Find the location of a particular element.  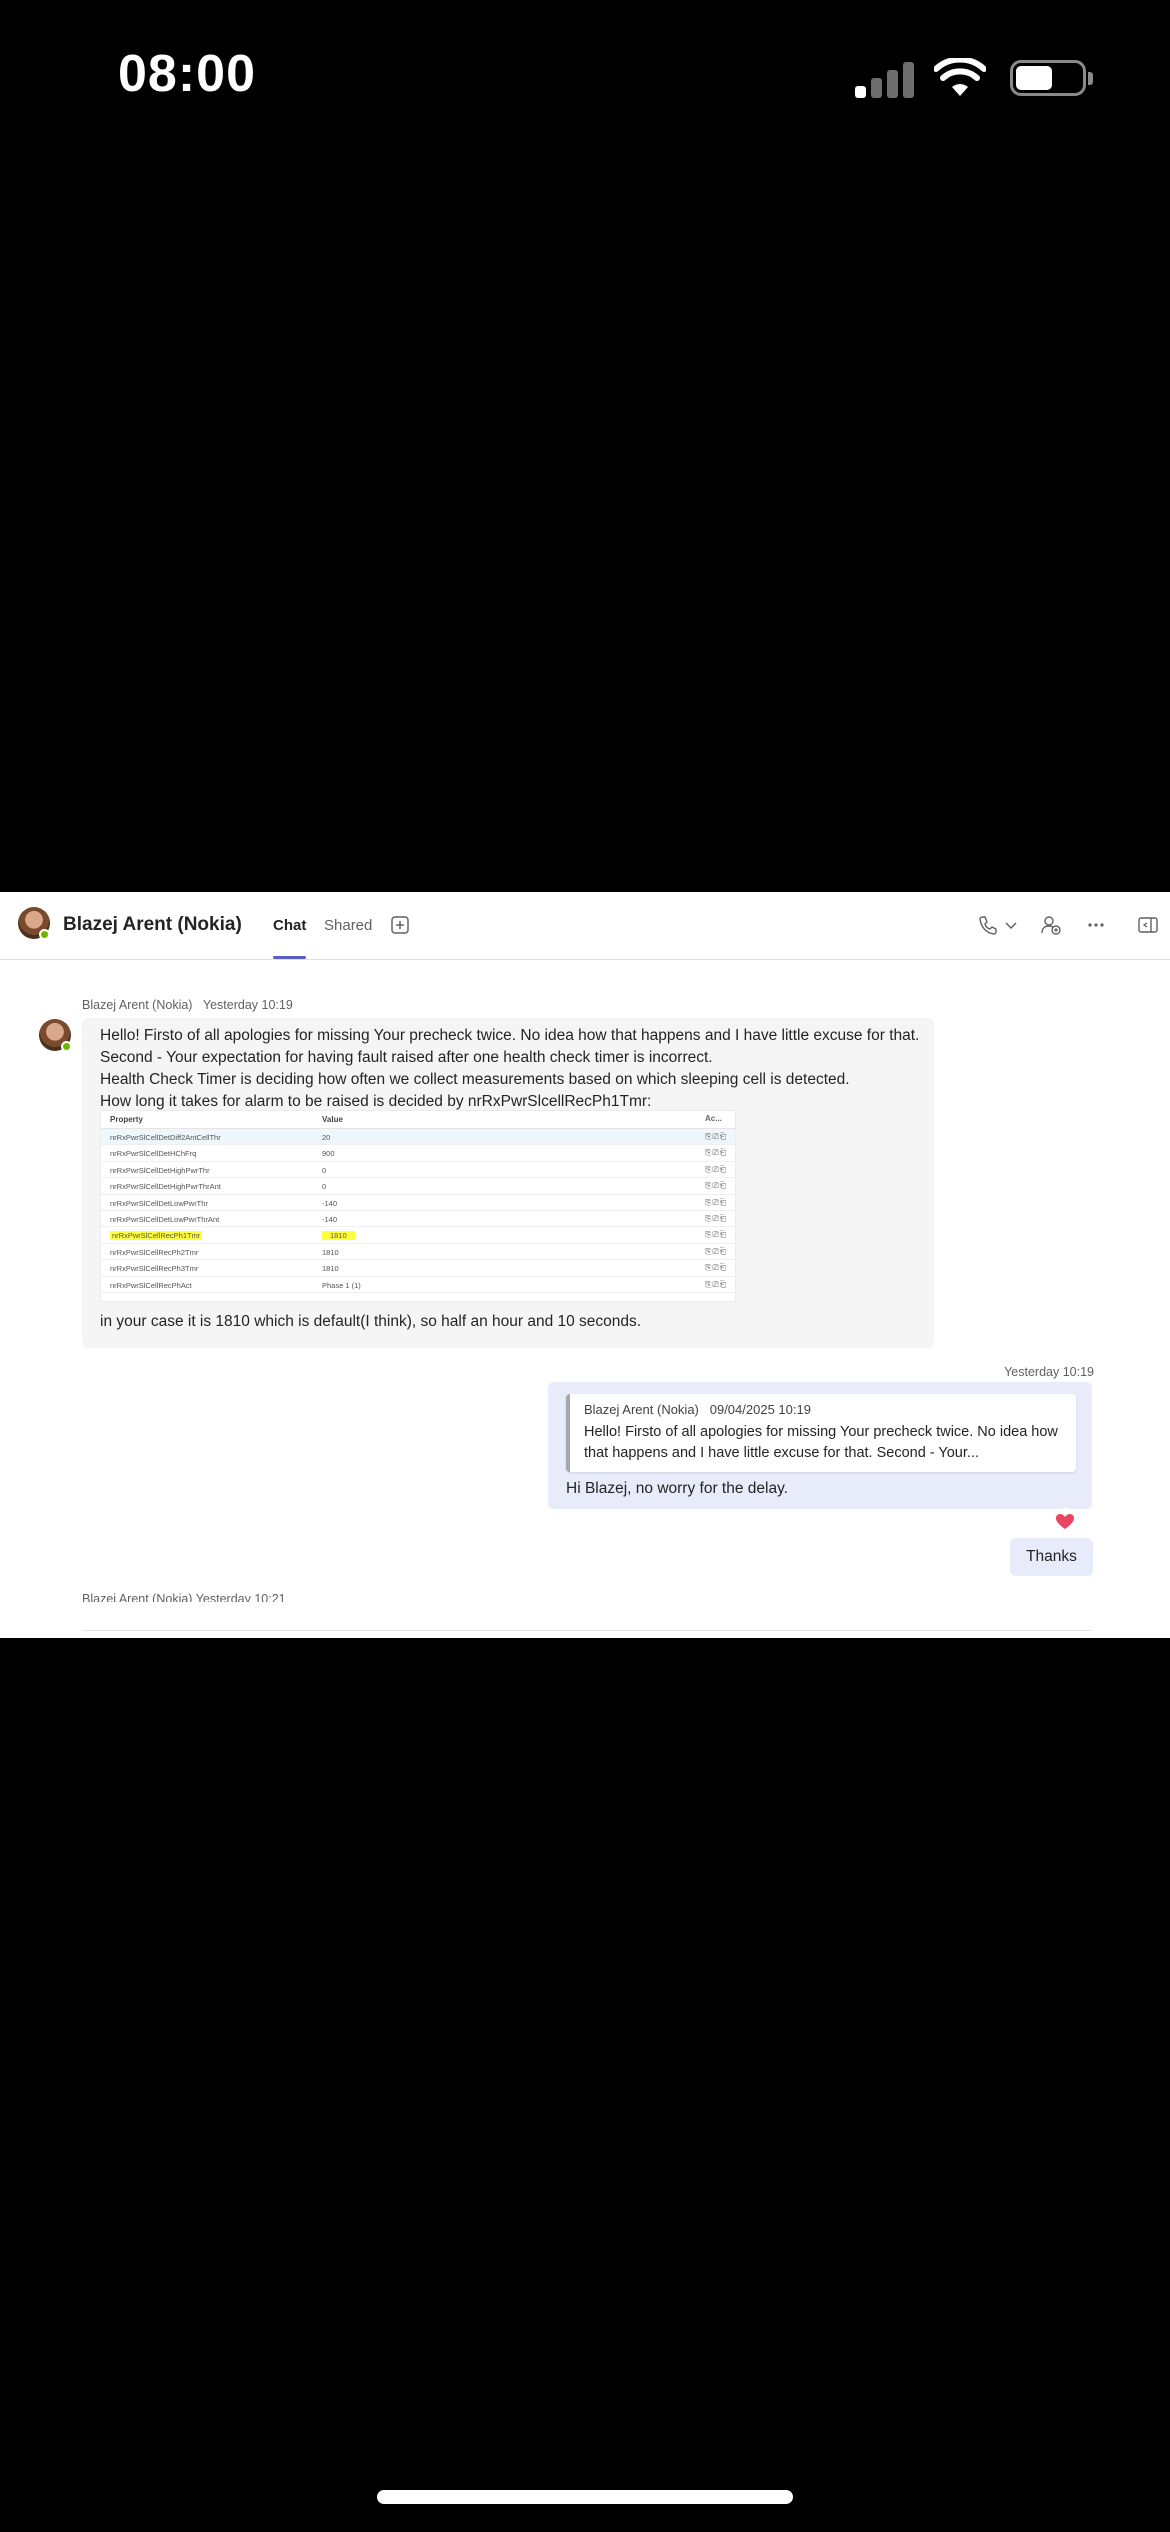

incoming-timestamp: Yesterday 10:19 is located at coordinates (247, 1005).